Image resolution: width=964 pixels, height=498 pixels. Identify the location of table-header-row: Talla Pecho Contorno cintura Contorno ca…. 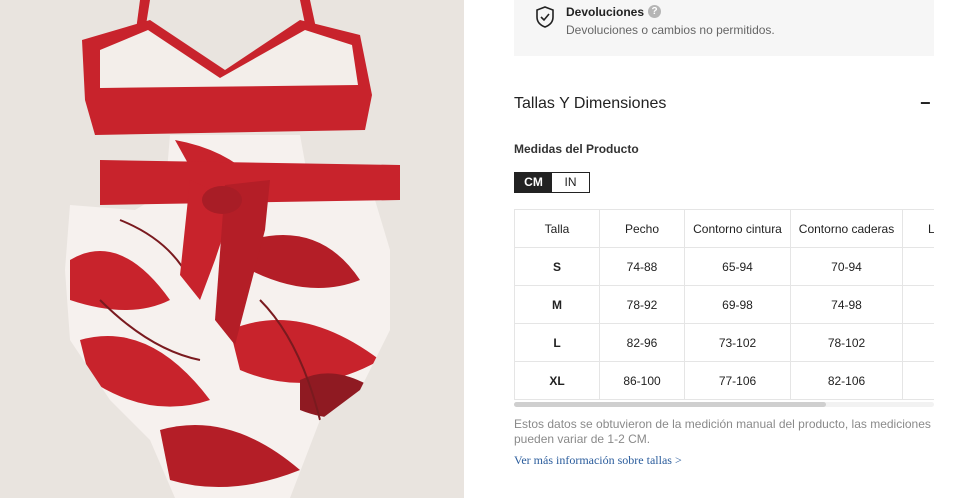
(724, 228).